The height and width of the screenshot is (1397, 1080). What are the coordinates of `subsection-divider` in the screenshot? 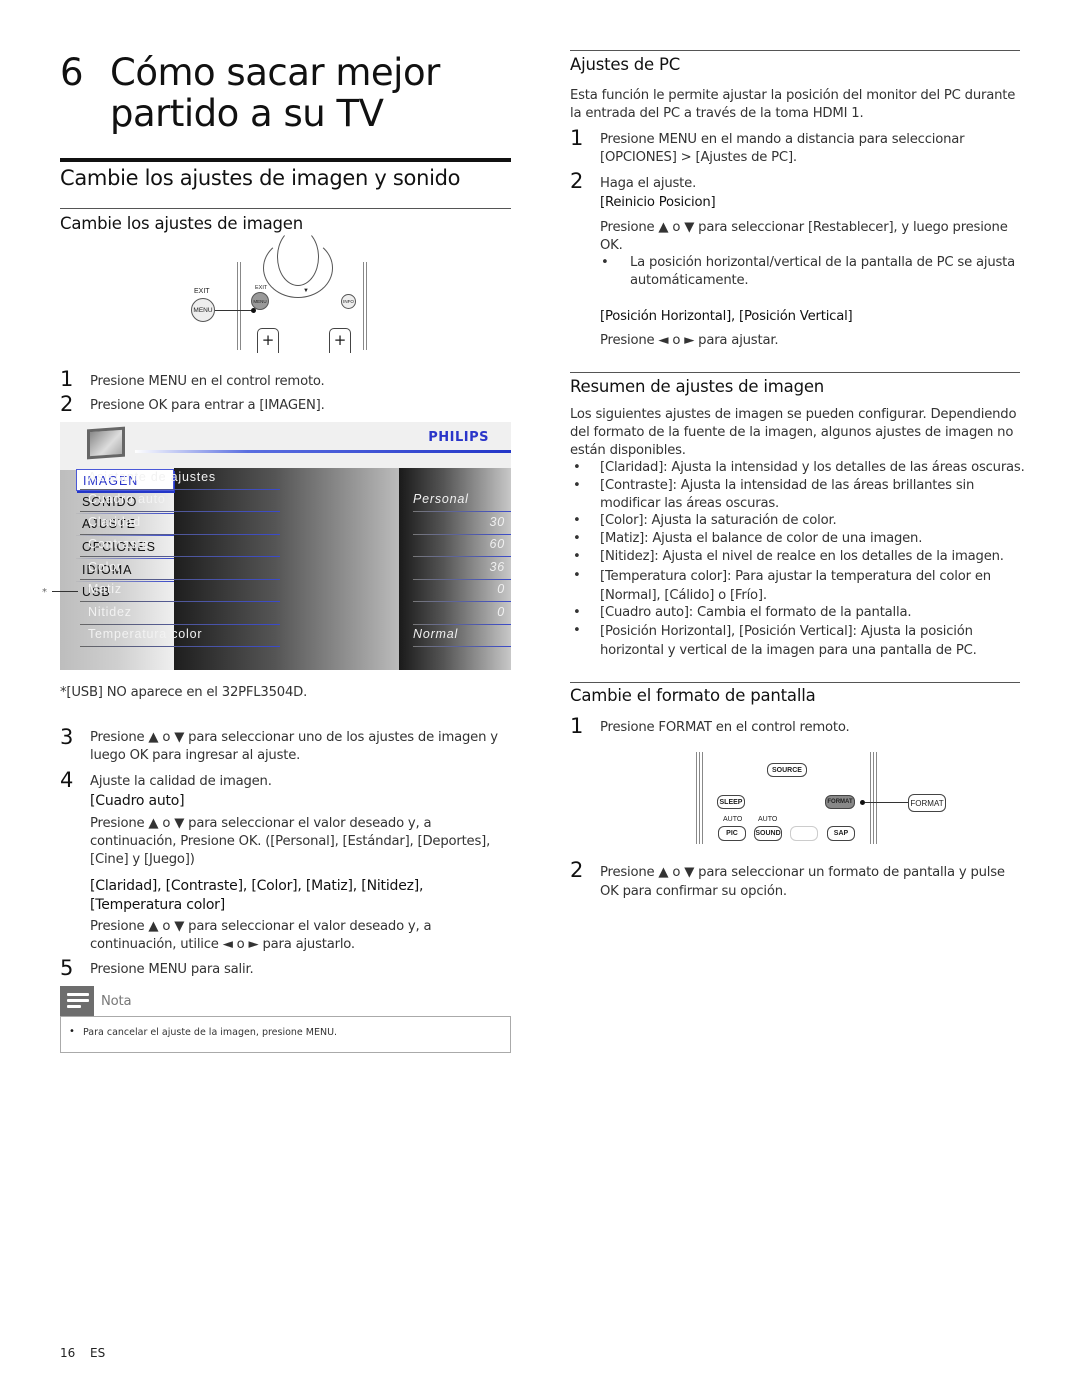 It's located at (285, 208).